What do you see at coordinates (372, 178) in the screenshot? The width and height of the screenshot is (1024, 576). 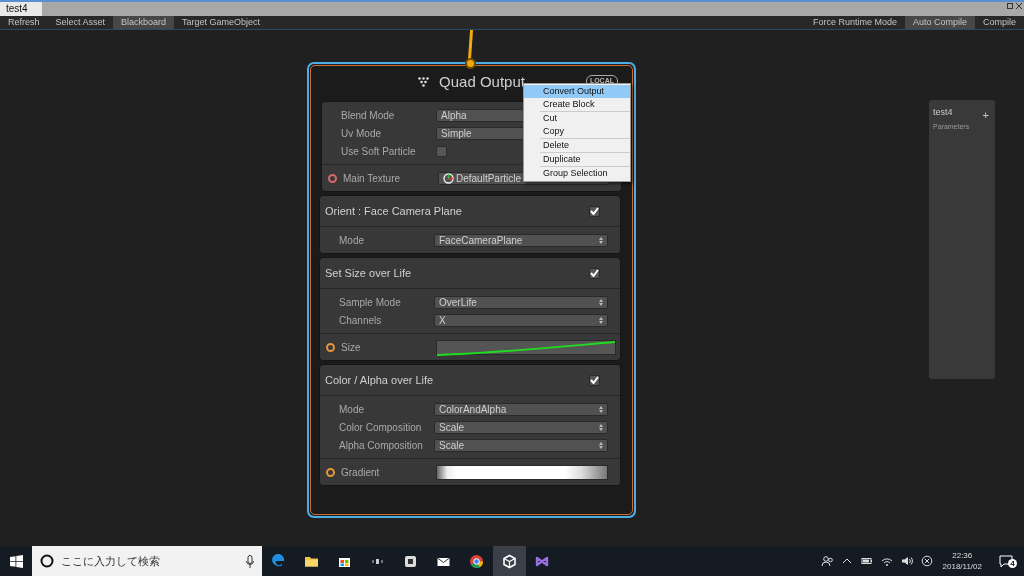 I see `field-label: Main Texture` at bounding box center [372, 178].